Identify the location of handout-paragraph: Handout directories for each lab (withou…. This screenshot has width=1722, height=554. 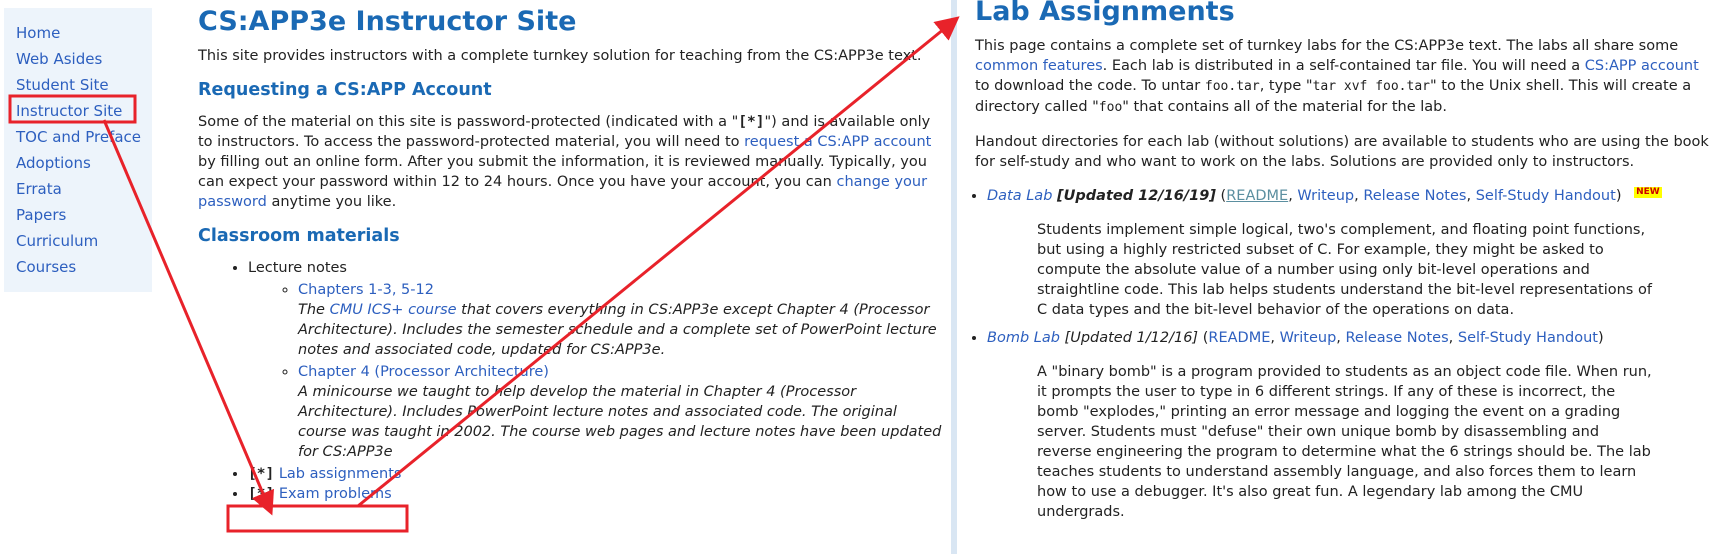
(1342, 152).